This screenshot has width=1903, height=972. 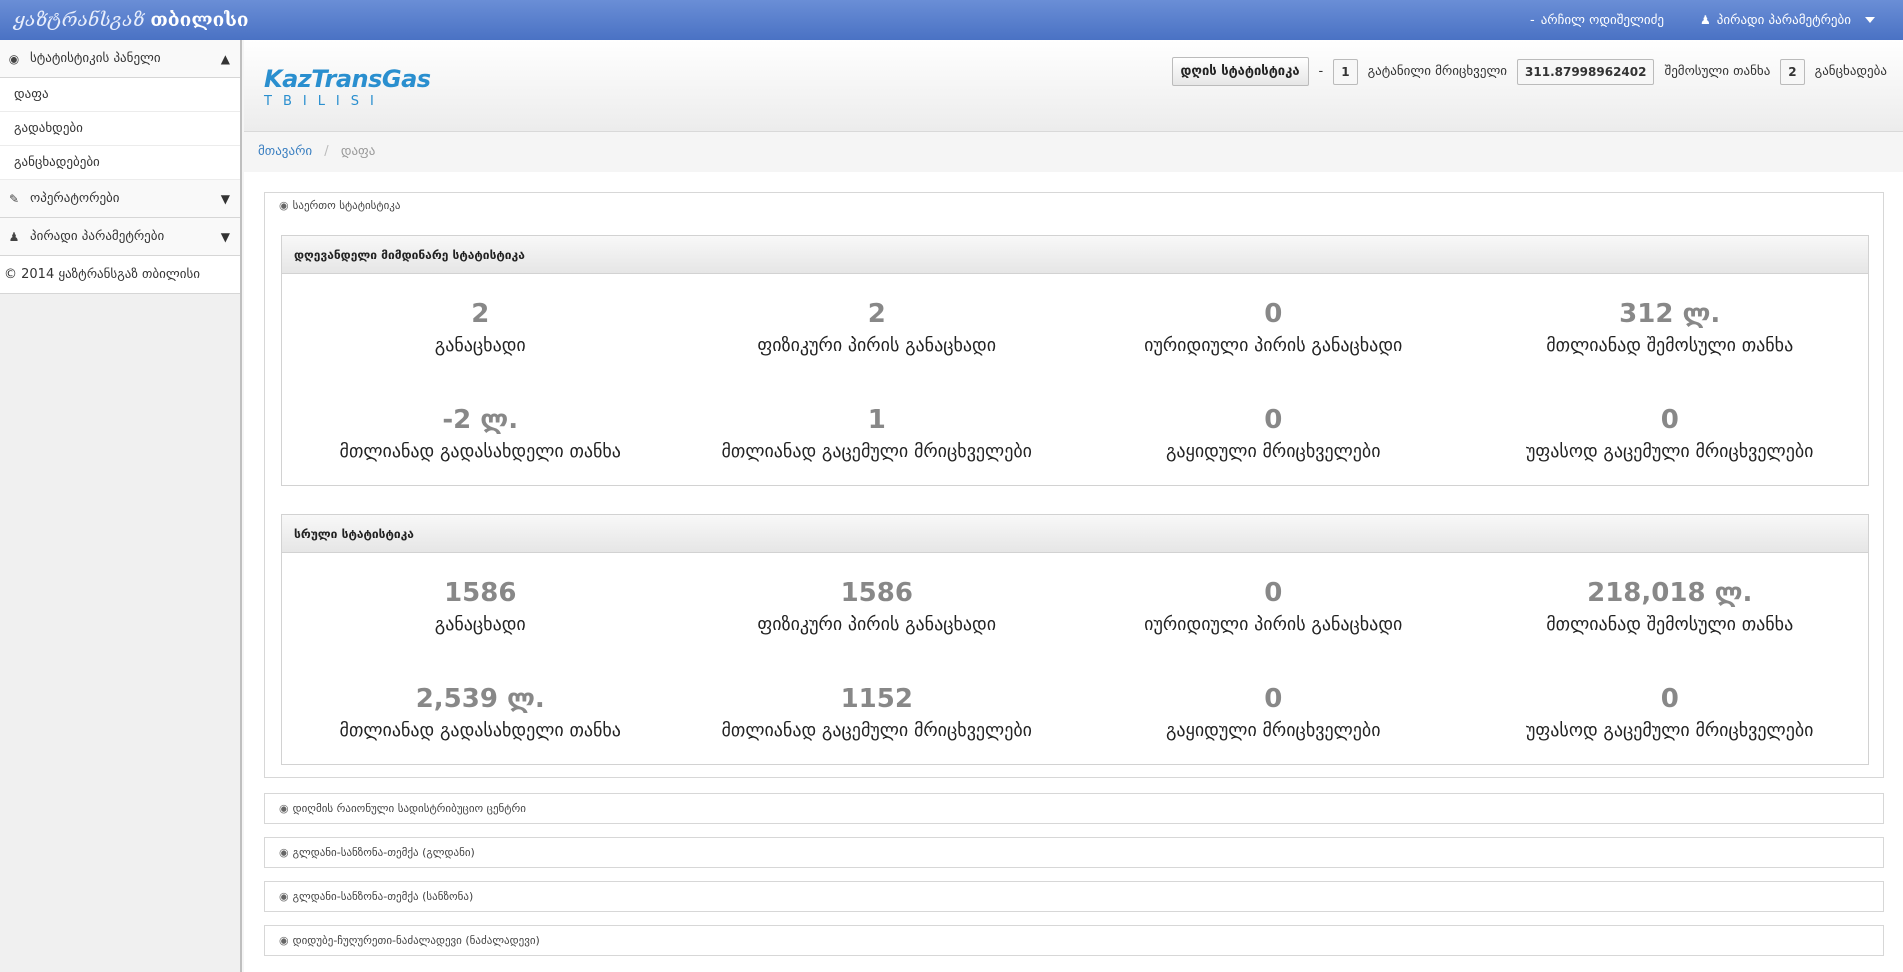 I want to click on stat-cell: 1586 ფიზიკური პირის განაცხადი, so click(x=877, y=606).